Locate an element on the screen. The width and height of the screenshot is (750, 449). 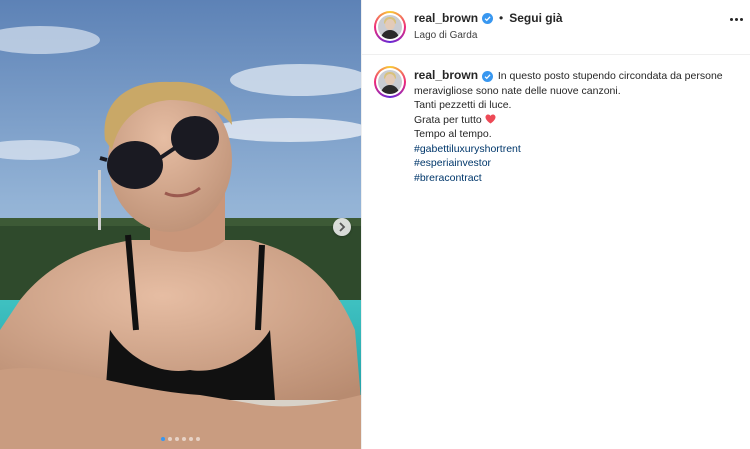
carousel-indicator is located at coordinates (180, 439).